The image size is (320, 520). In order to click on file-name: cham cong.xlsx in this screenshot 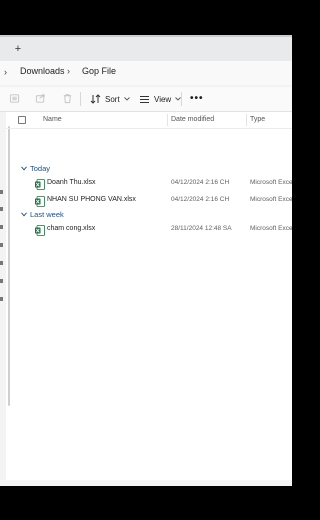, I will do `click(71, 228)`.